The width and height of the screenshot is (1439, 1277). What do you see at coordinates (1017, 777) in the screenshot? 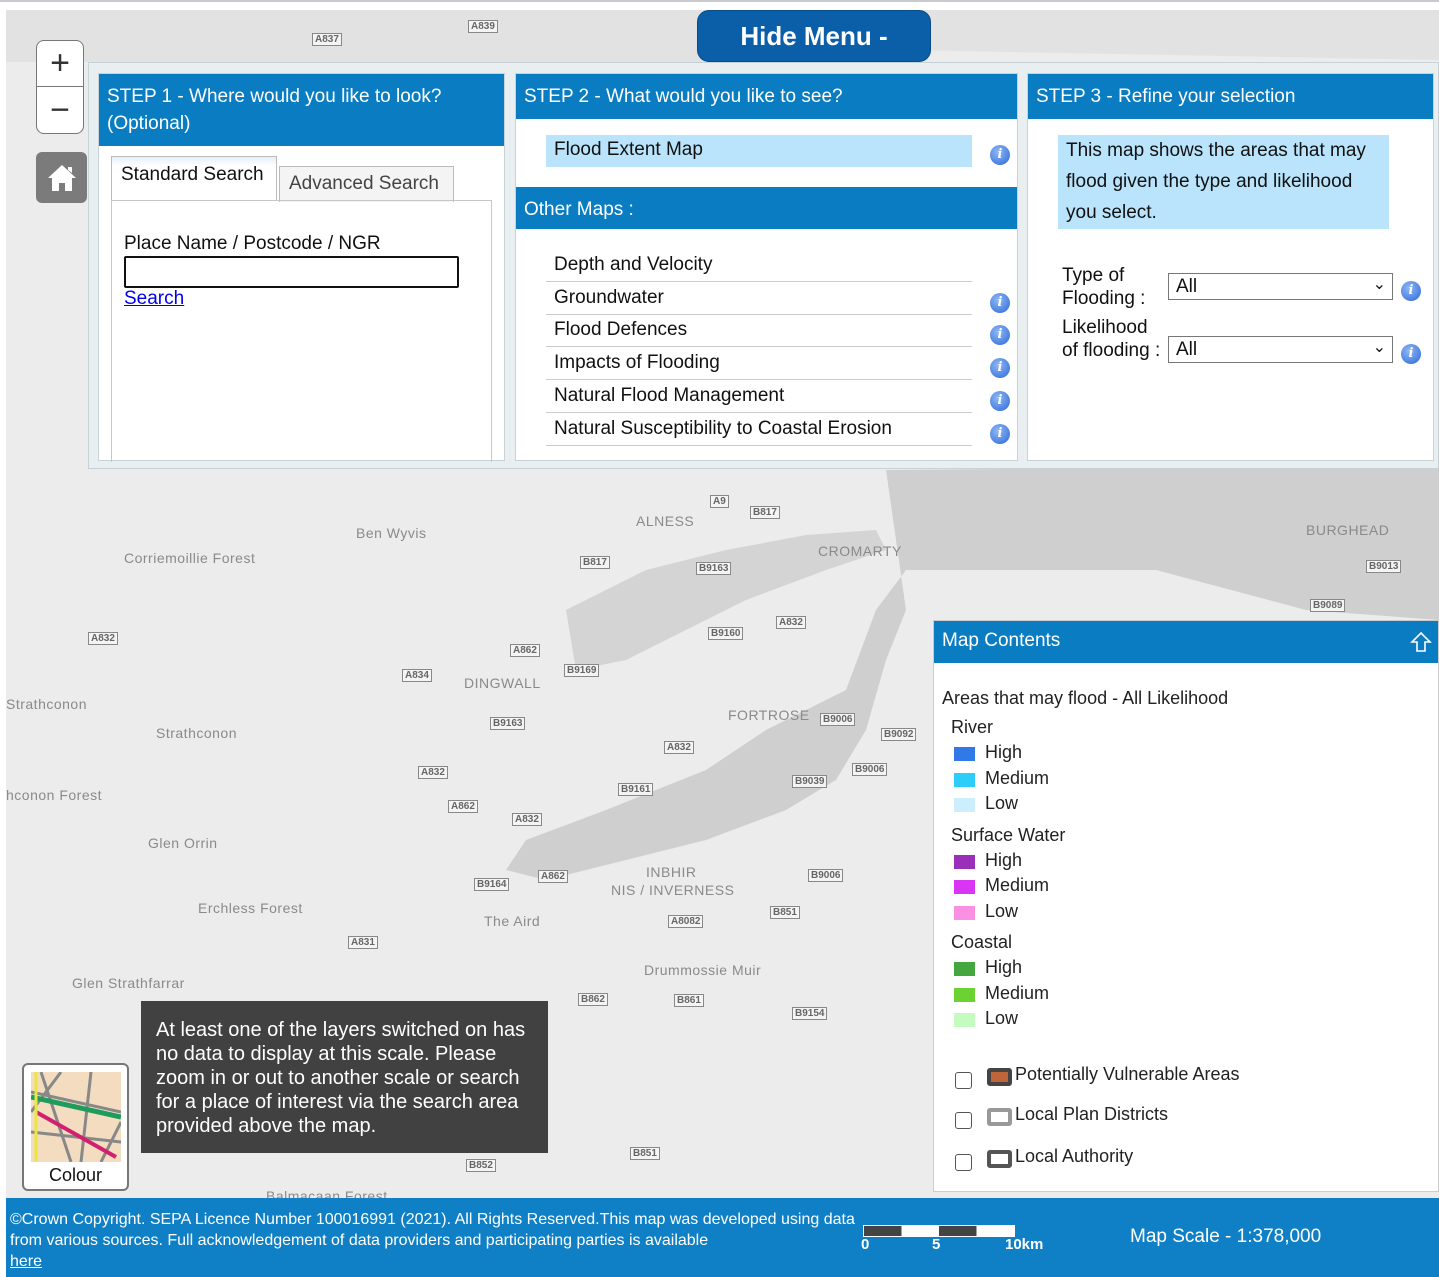
I see `legend-item-label: Medium` at bounding box center [1017, 777].